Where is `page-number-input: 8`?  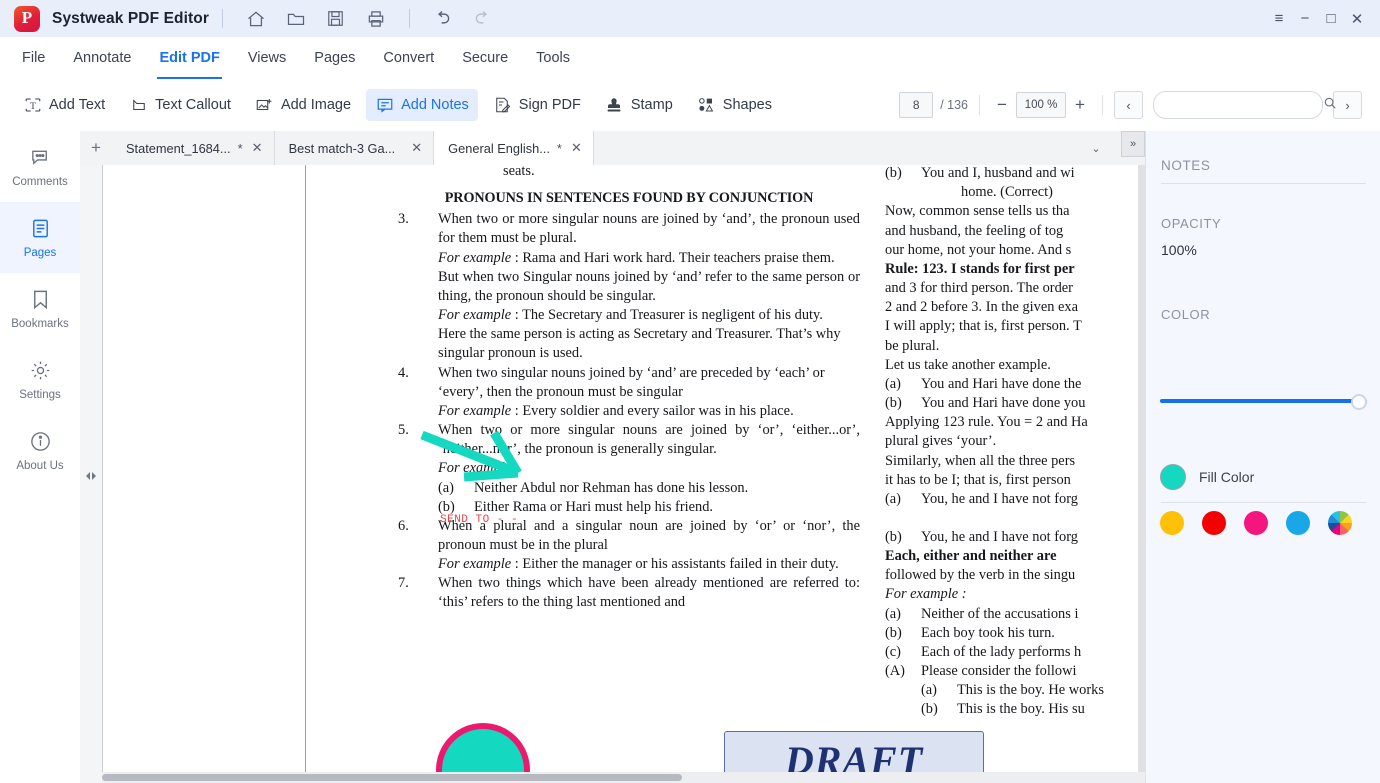 page-number-input: 8 is located at coordinates (916, 105).